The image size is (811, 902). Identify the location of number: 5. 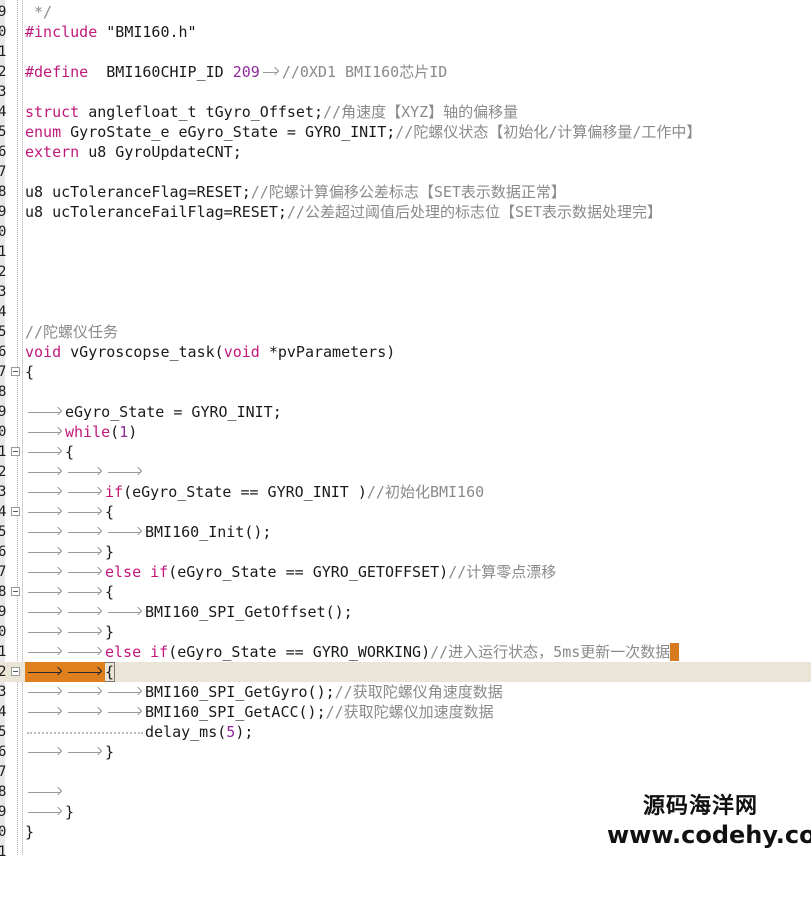
(231, 732).